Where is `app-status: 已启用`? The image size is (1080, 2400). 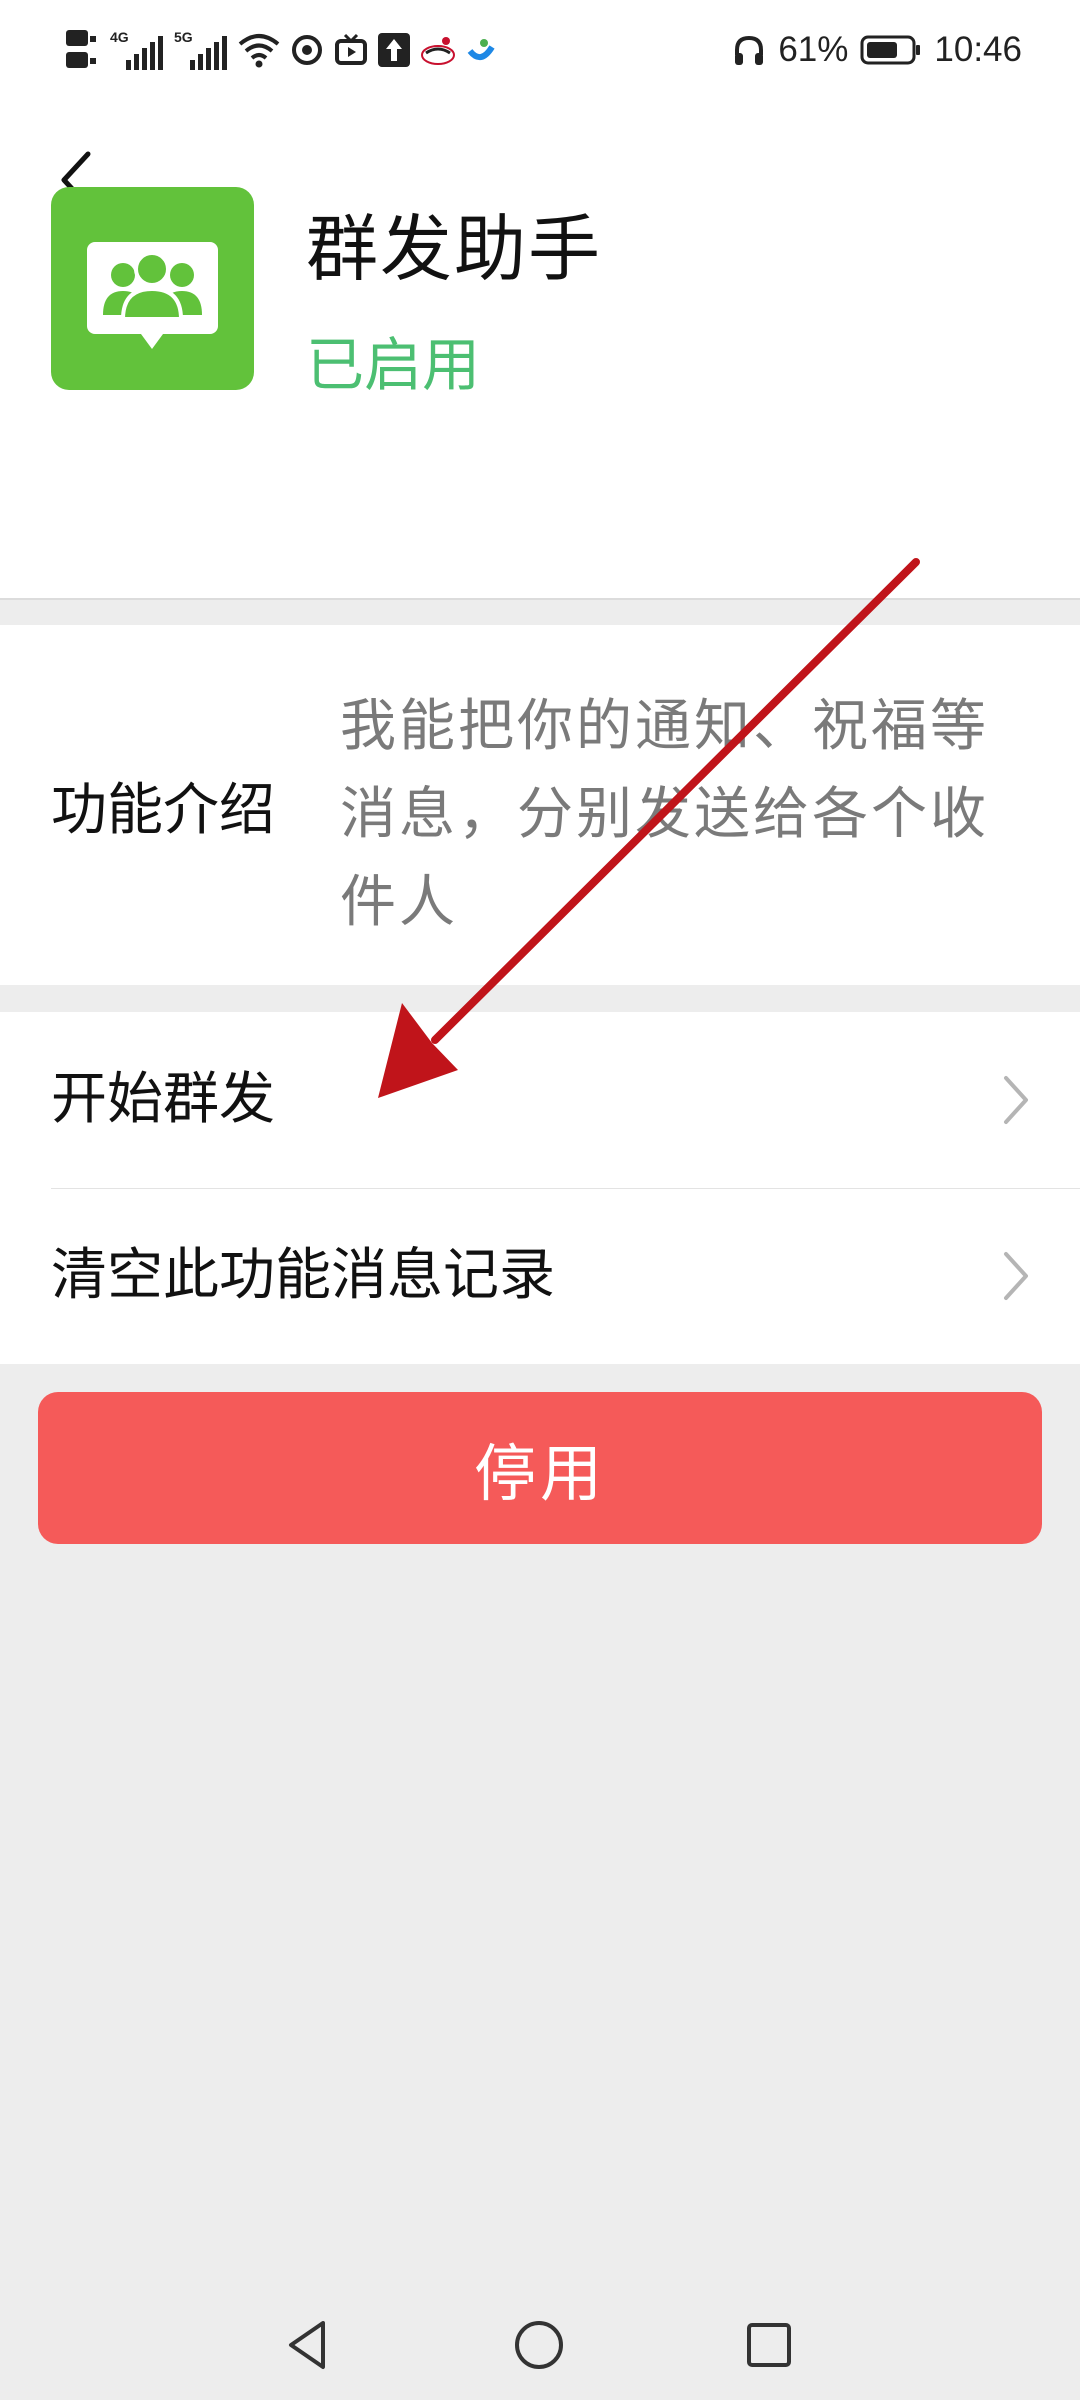 app-status: 已启用 is located at coordinates (393, 365).